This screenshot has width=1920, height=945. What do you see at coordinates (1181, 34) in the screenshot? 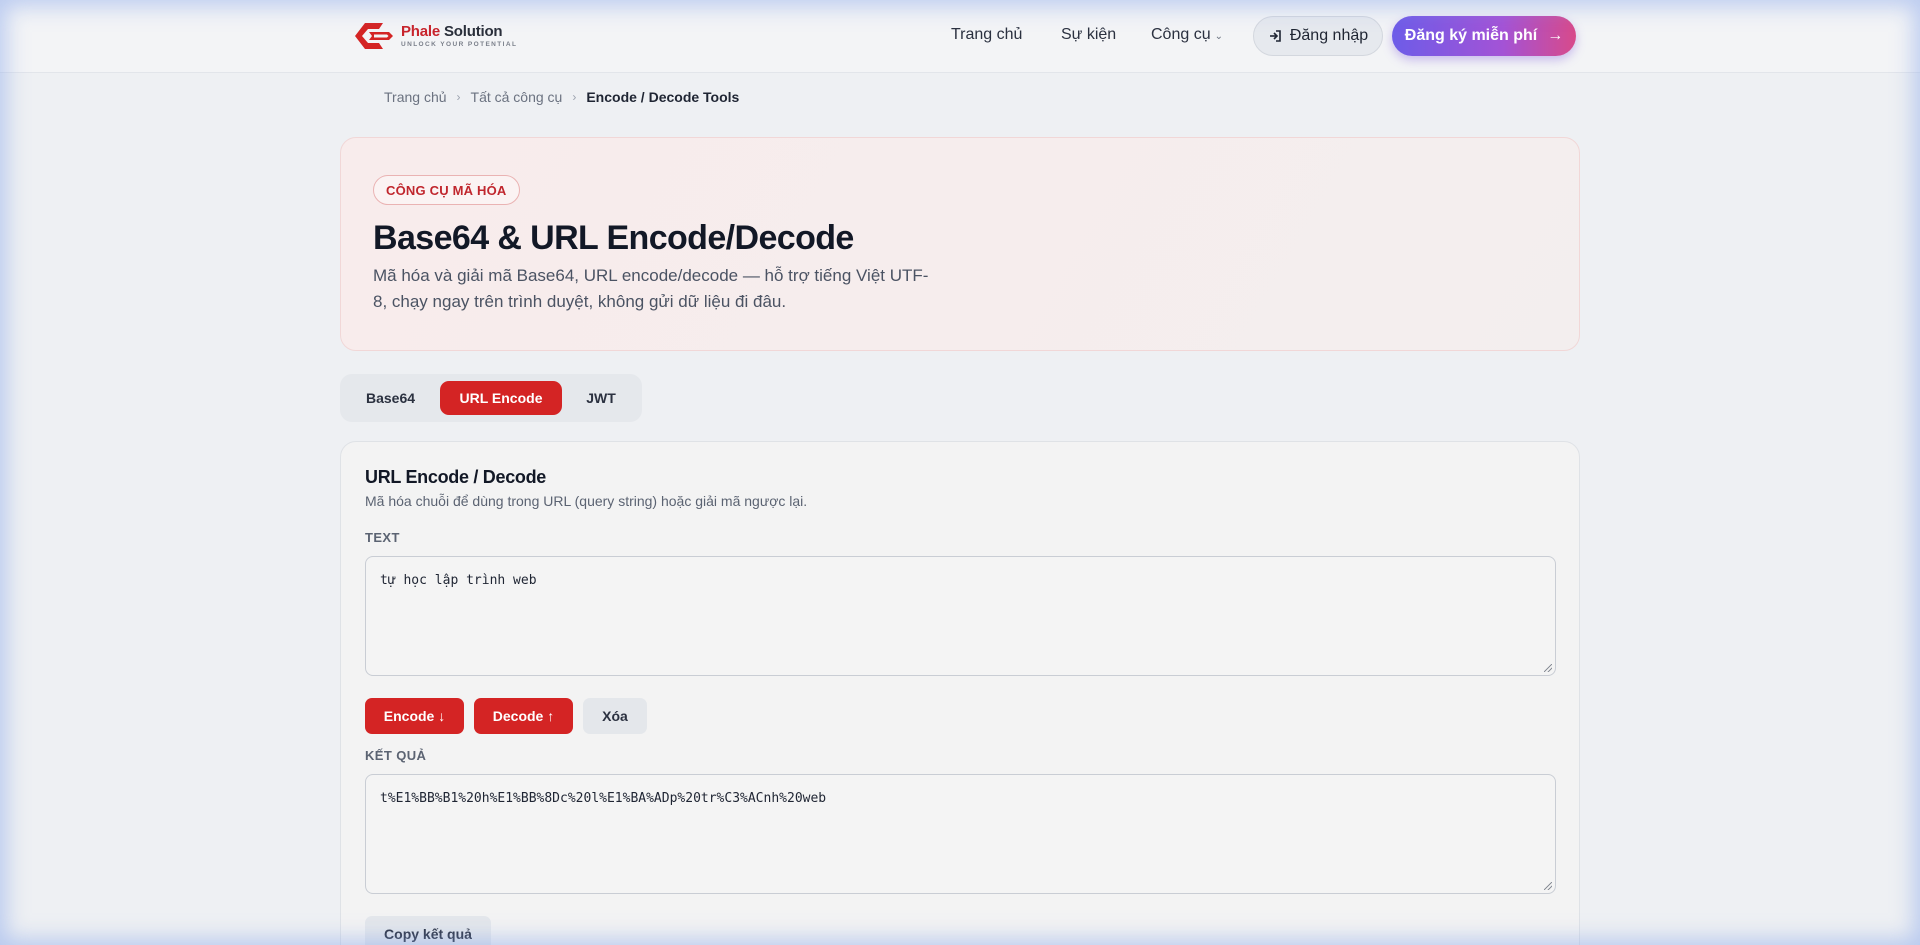
I see `nav-tools-label: Công cụ` at bounding box center [1181, 34].